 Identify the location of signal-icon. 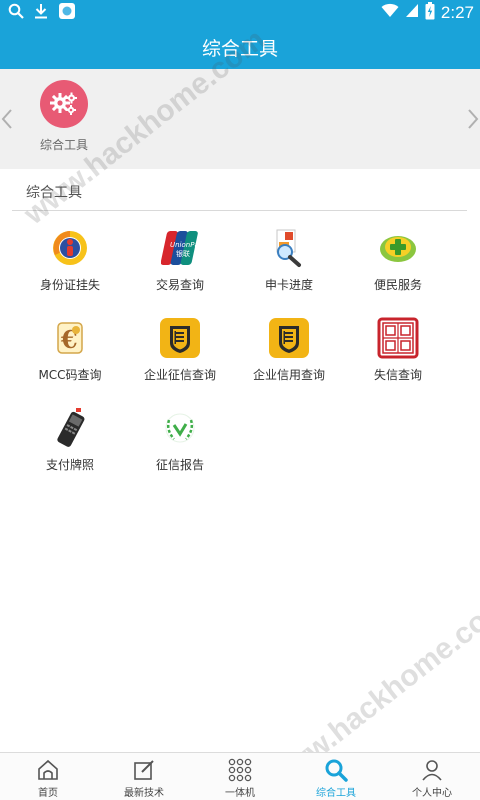
(412, 12).